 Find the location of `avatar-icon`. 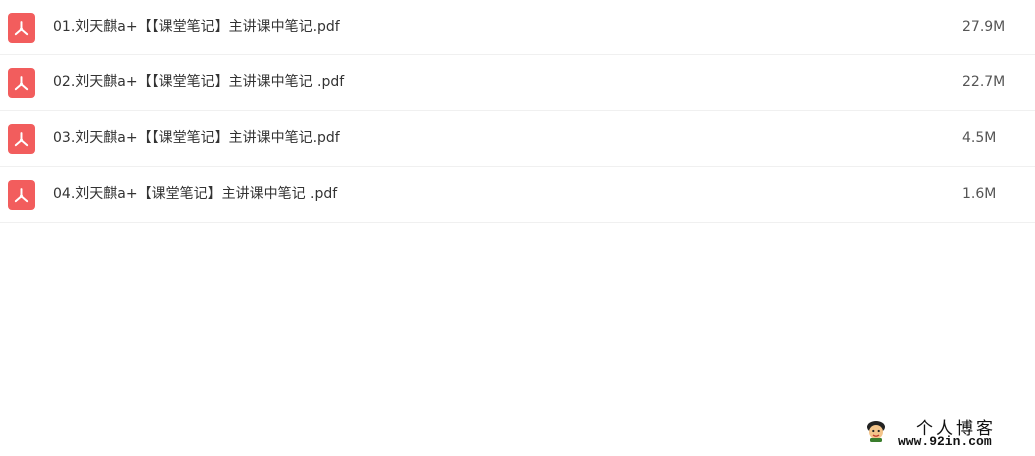

avatar-icon is located at coordinates (876, 431).